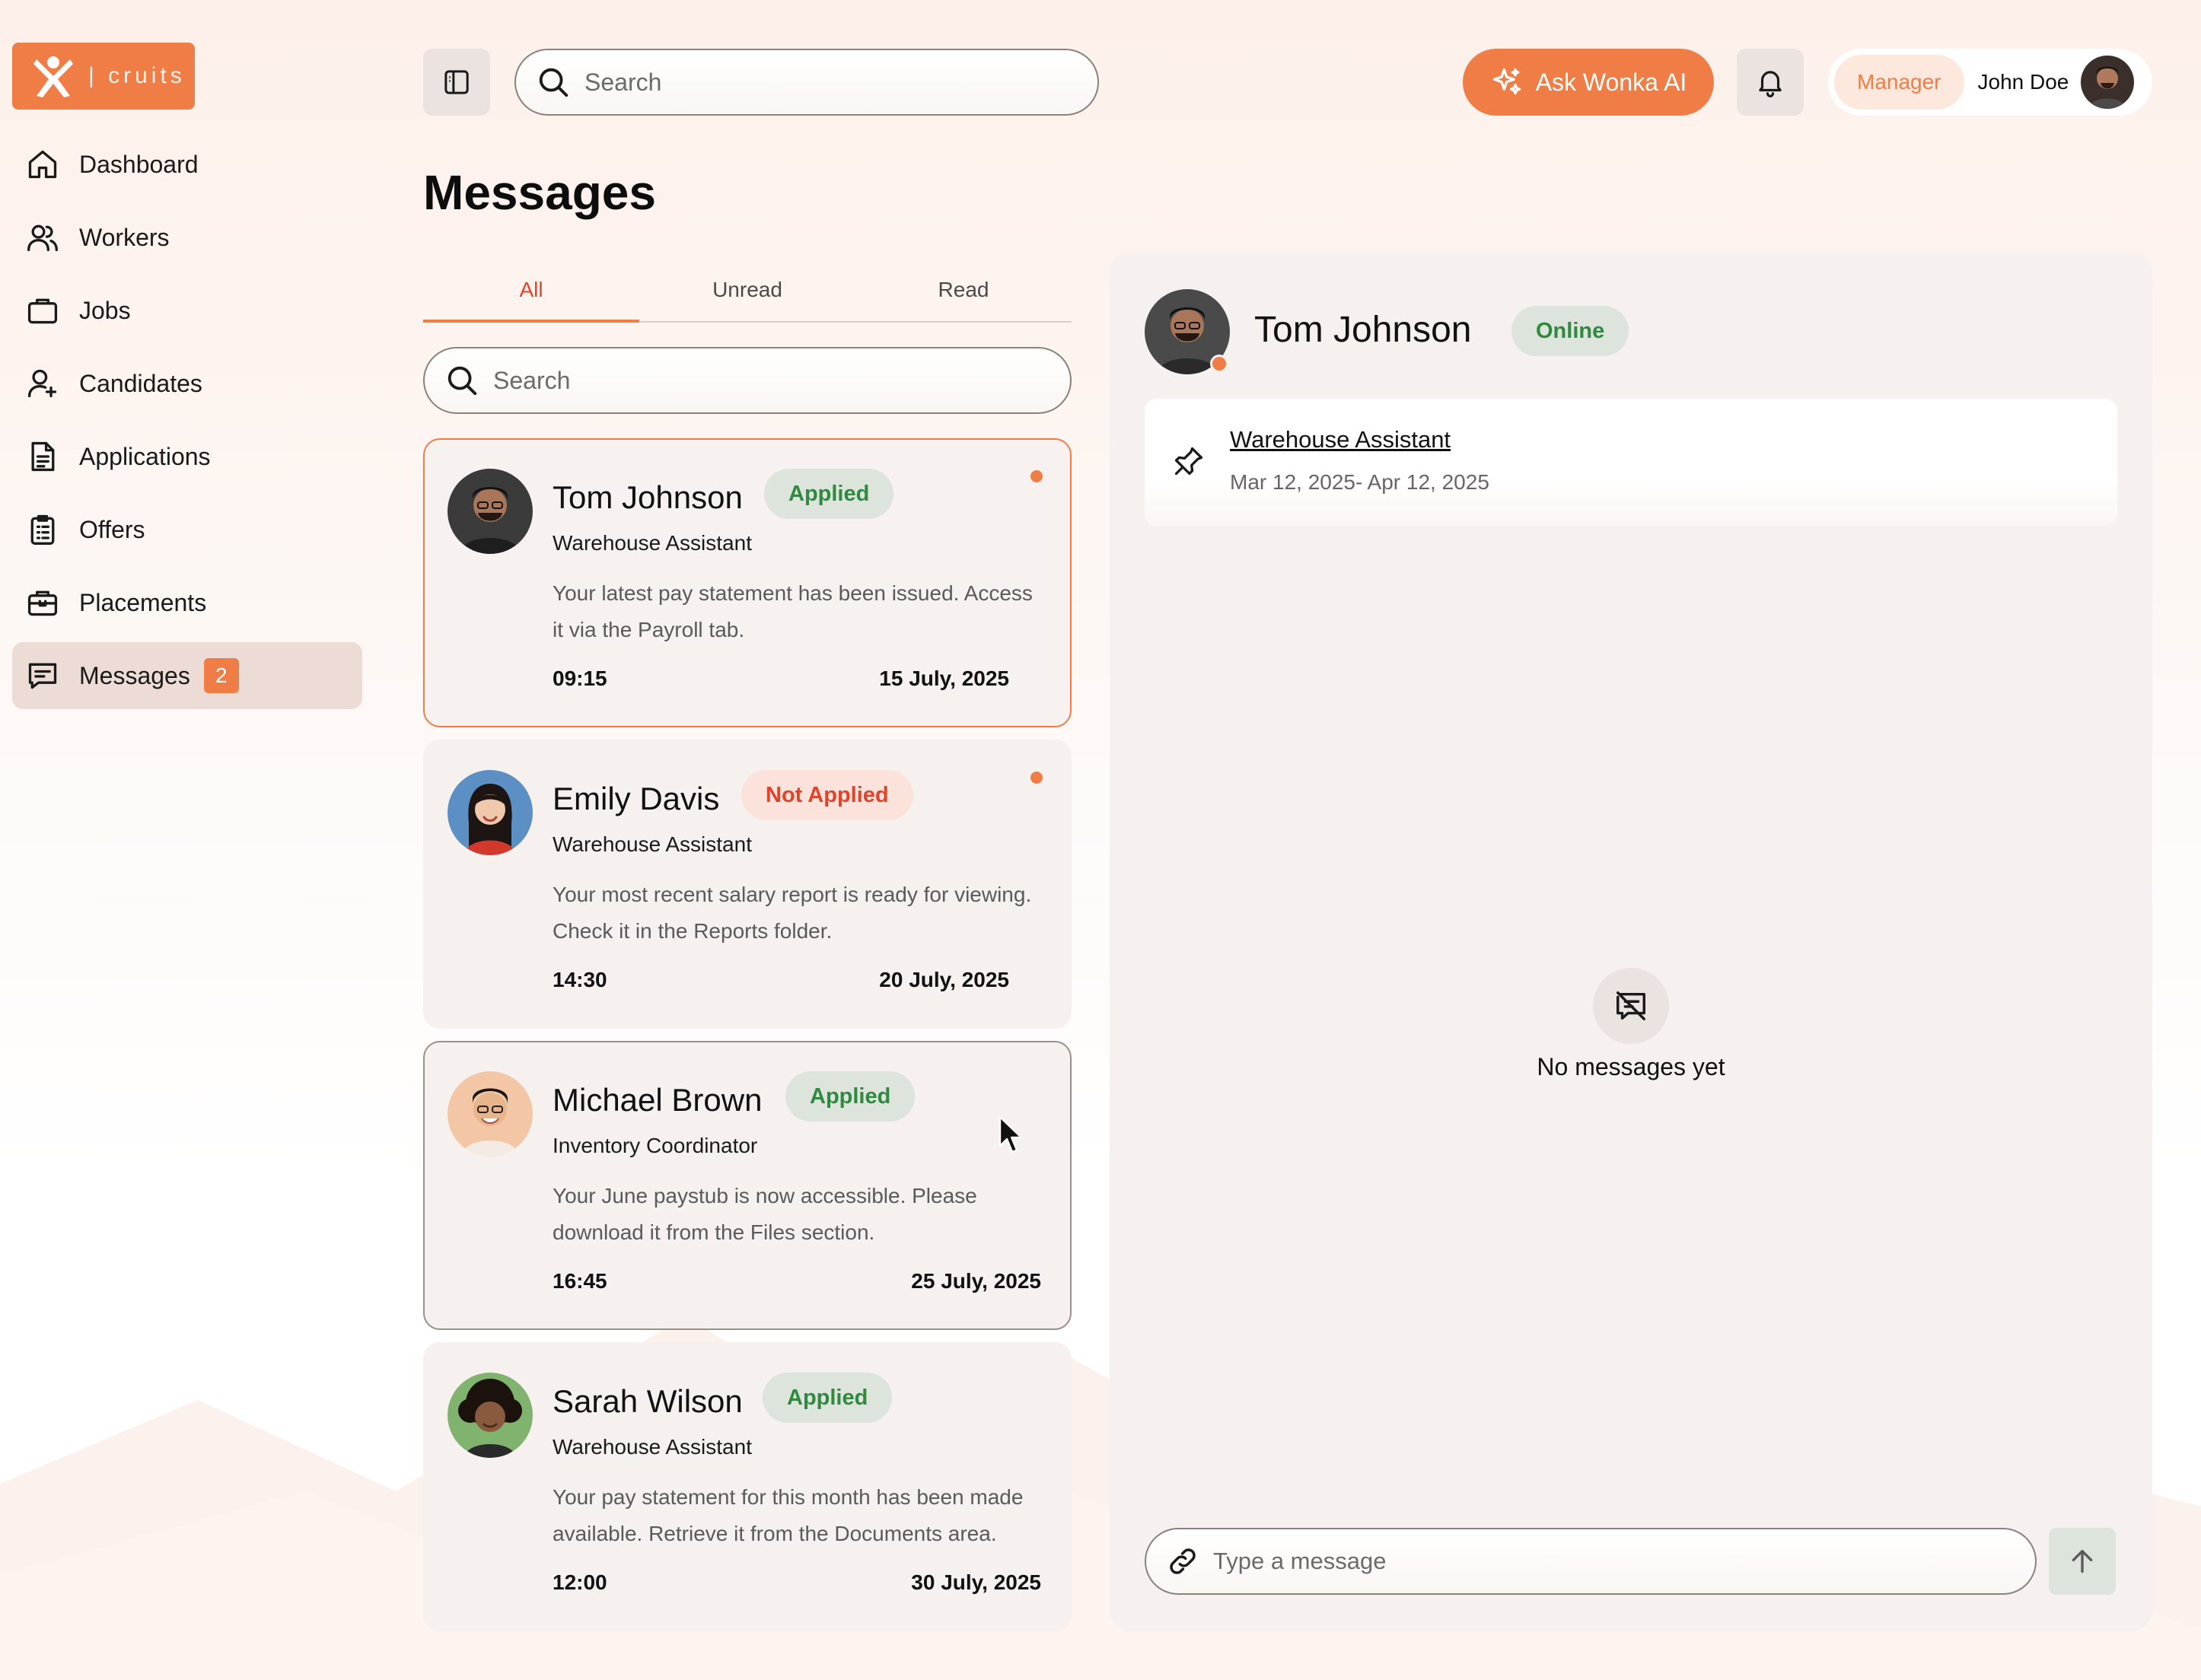 Image resolution: width=2201 pixels, height=1680 pixels. Describe the element at coordinates (944, 678) in the screenshot. I see `conversation-date: 15 July, 2025` at that location.